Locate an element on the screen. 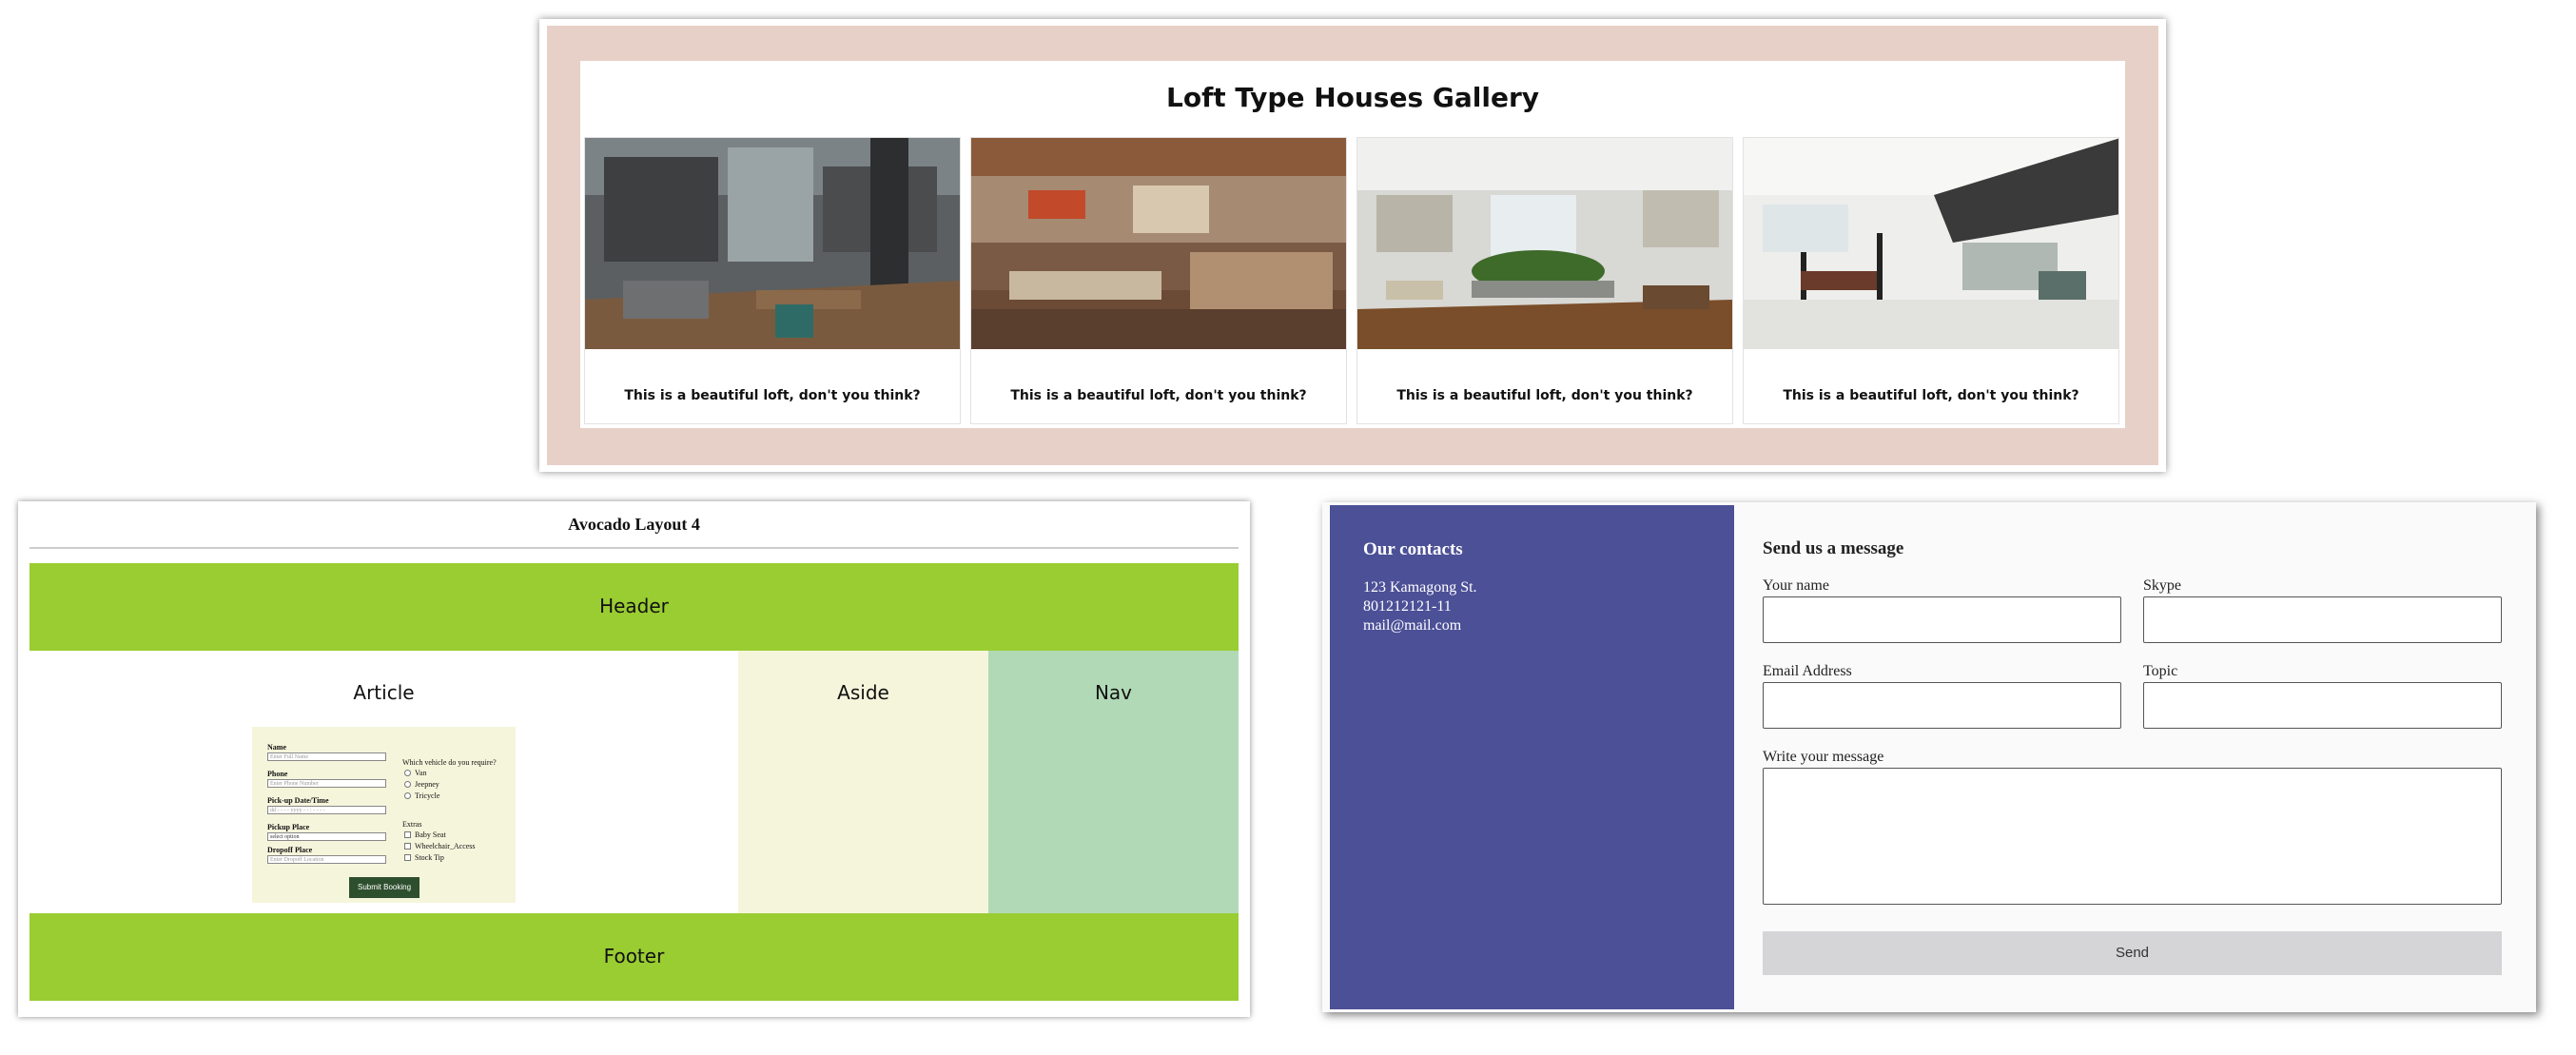 The image size is (2576, 1055). extras-checkbox-wheelchair is located at coordinates (408, 847).